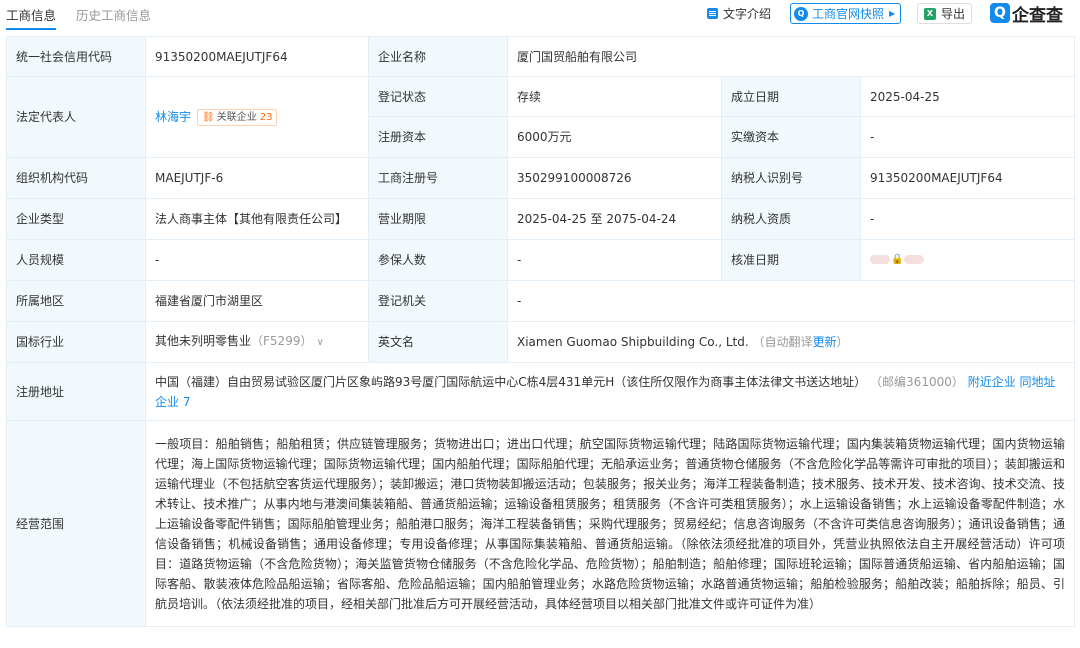 The height and width of the screenshot is (648, 1080). Describe the element at coordinates (113, 14) in the screenshot. I see `tab-history-business-info: 历史工商信息` at that location.